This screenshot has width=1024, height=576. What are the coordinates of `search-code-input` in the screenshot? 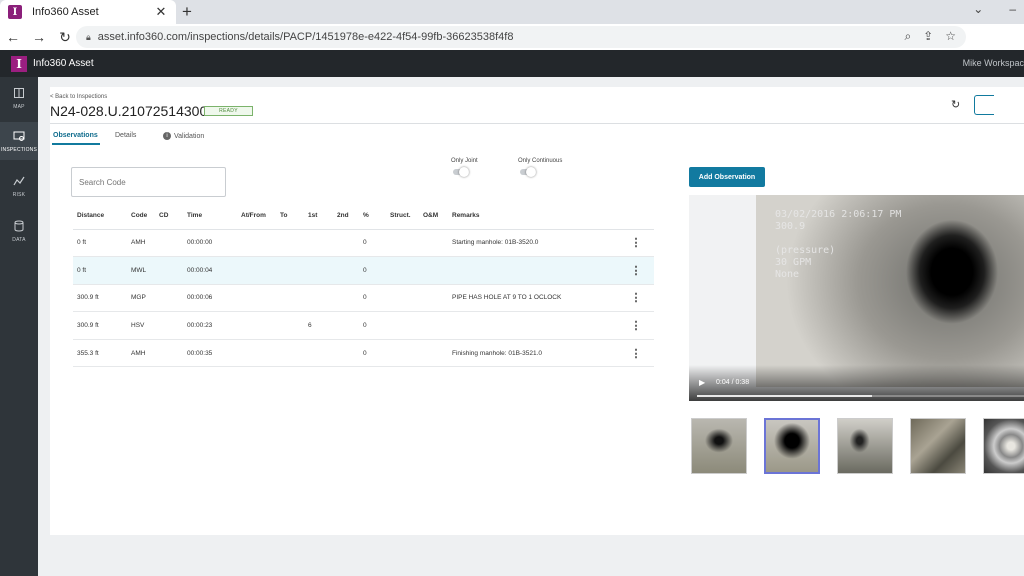 It's located at (148, 182).